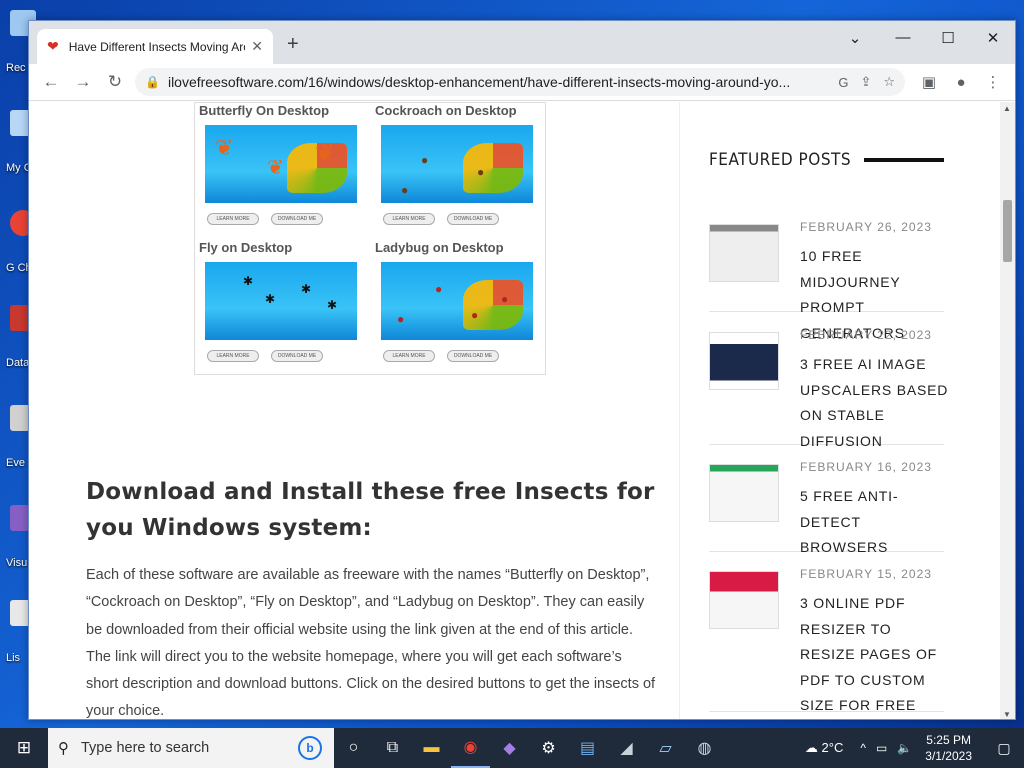 The height and width of the screenshot is (768, 1024). What do you see at coordinates (626, 748) in the screenshot?
I see `drive-icon: ◢` at bounding box center [626, 748].